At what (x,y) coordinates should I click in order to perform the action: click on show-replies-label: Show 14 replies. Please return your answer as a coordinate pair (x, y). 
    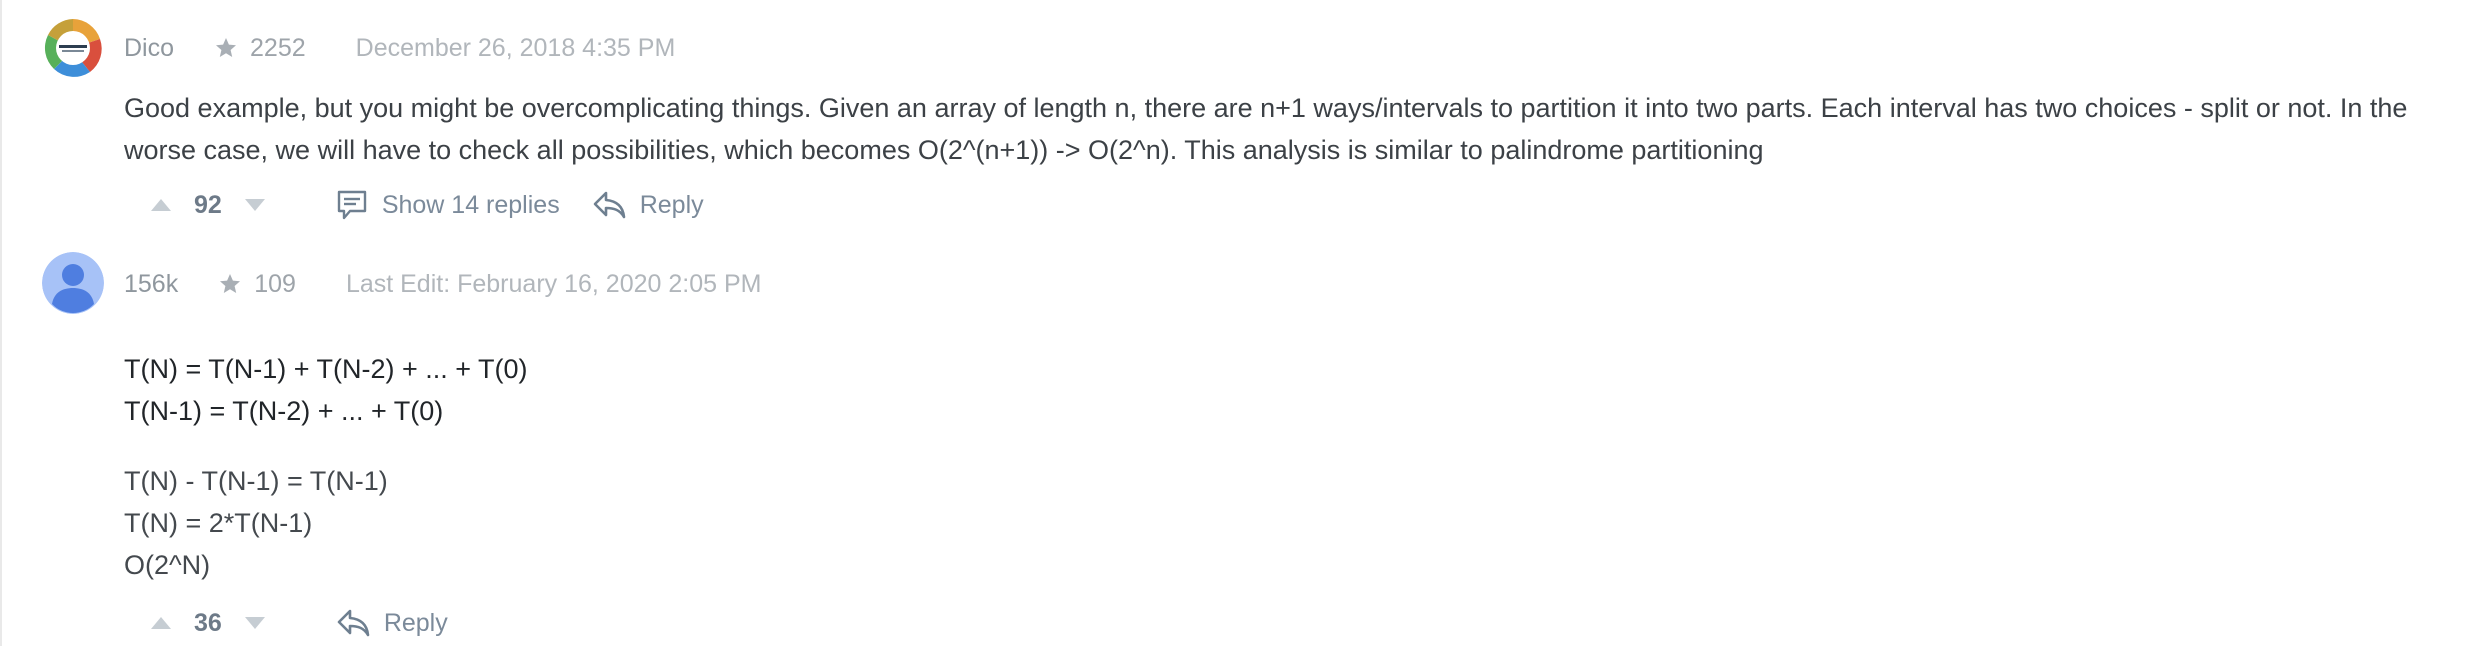
    Looking at the image, I should click on (470, 204).